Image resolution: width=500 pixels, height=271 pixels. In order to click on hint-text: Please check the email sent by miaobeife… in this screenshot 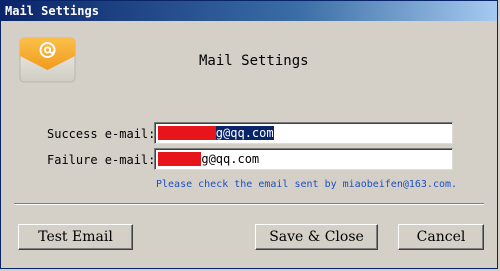, I will do `click(307, 184)`.